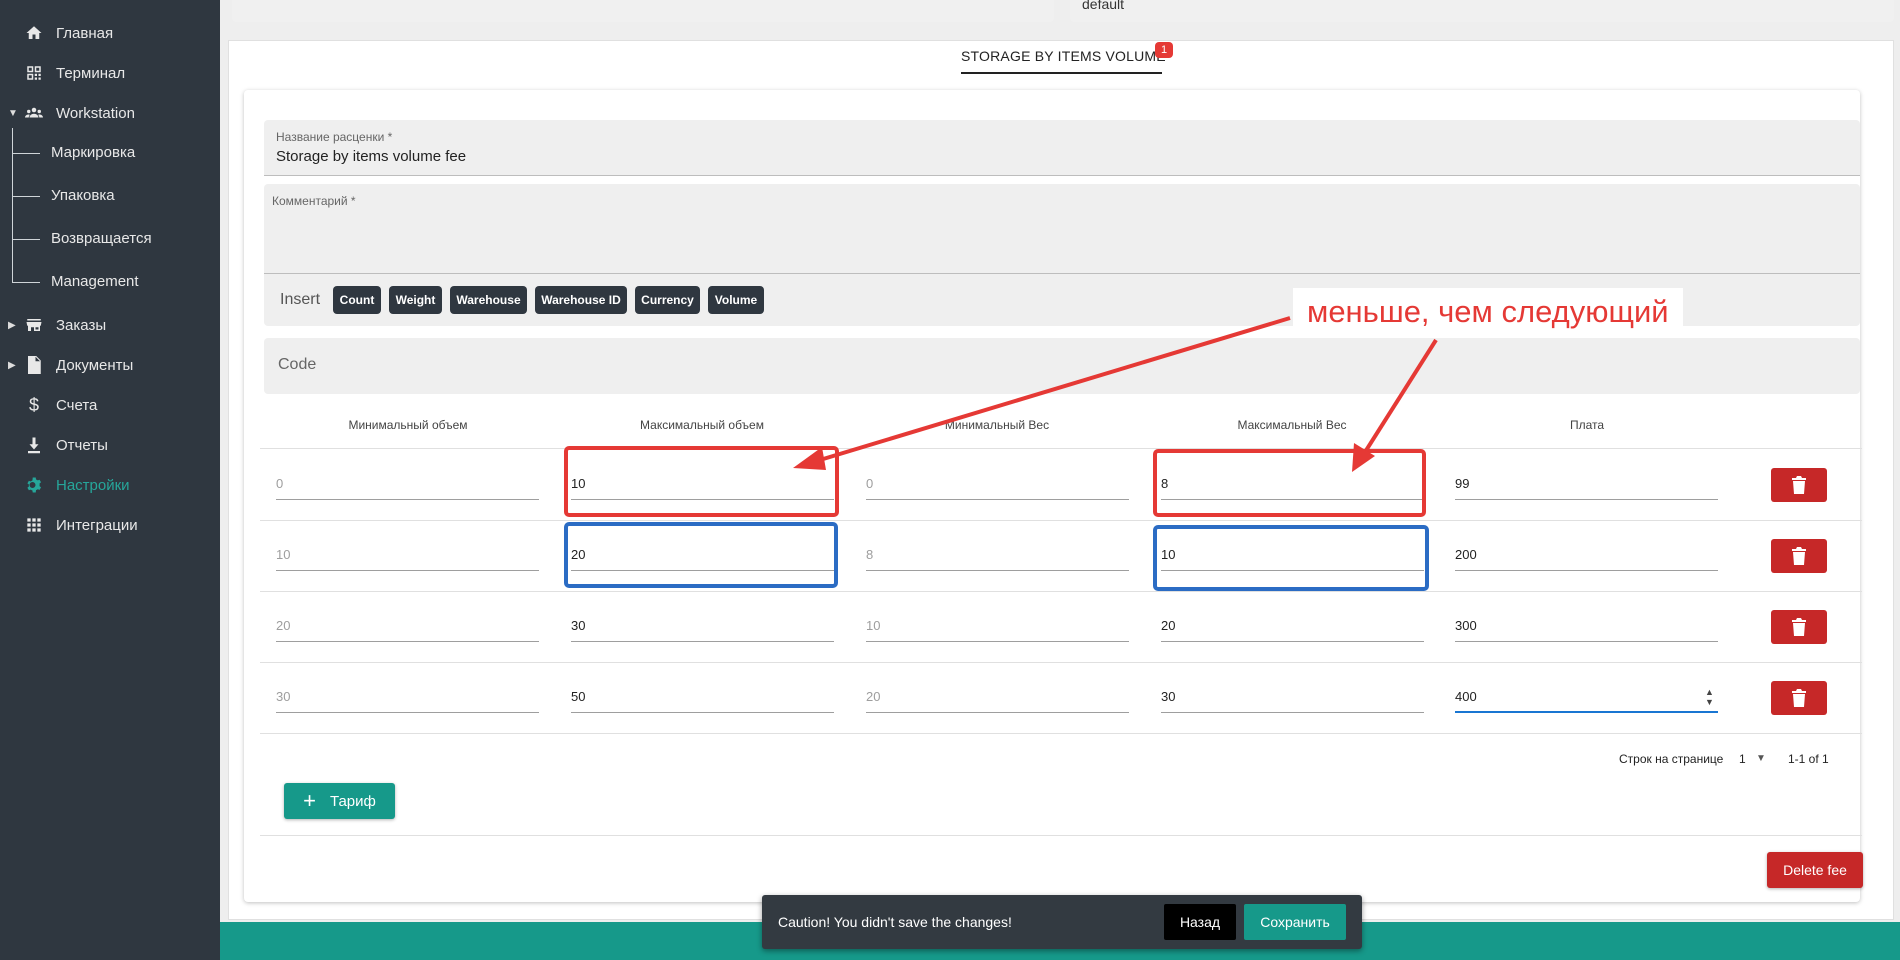 The width and height of the screenshot is (1900, 960). What do you see at coordinates (34, 525) in the screenshot?
I see `apps-icon` at bounding box center [34, 525].